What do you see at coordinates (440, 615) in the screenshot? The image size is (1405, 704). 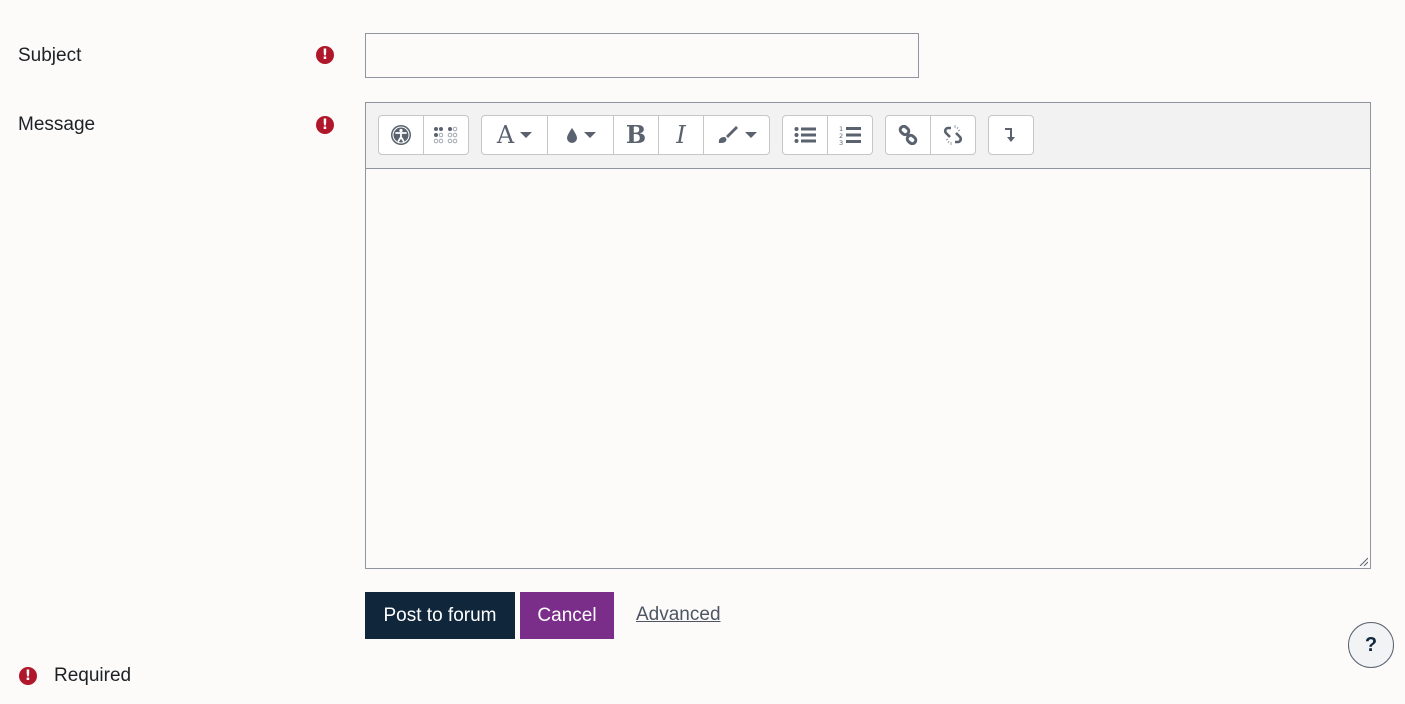 I see `post-to-forum-button: Post to forum` at bounding box center [440, 615].